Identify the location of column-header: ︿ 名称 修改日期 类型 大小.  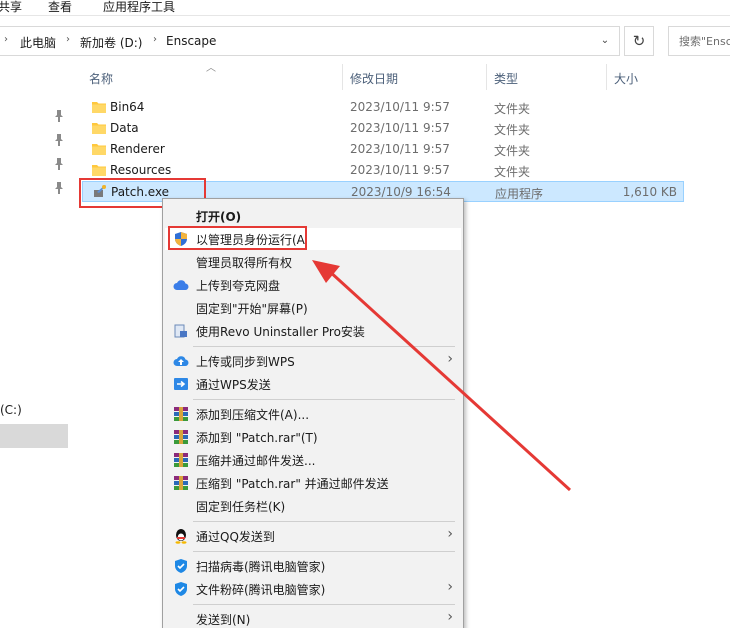
(382, 76).